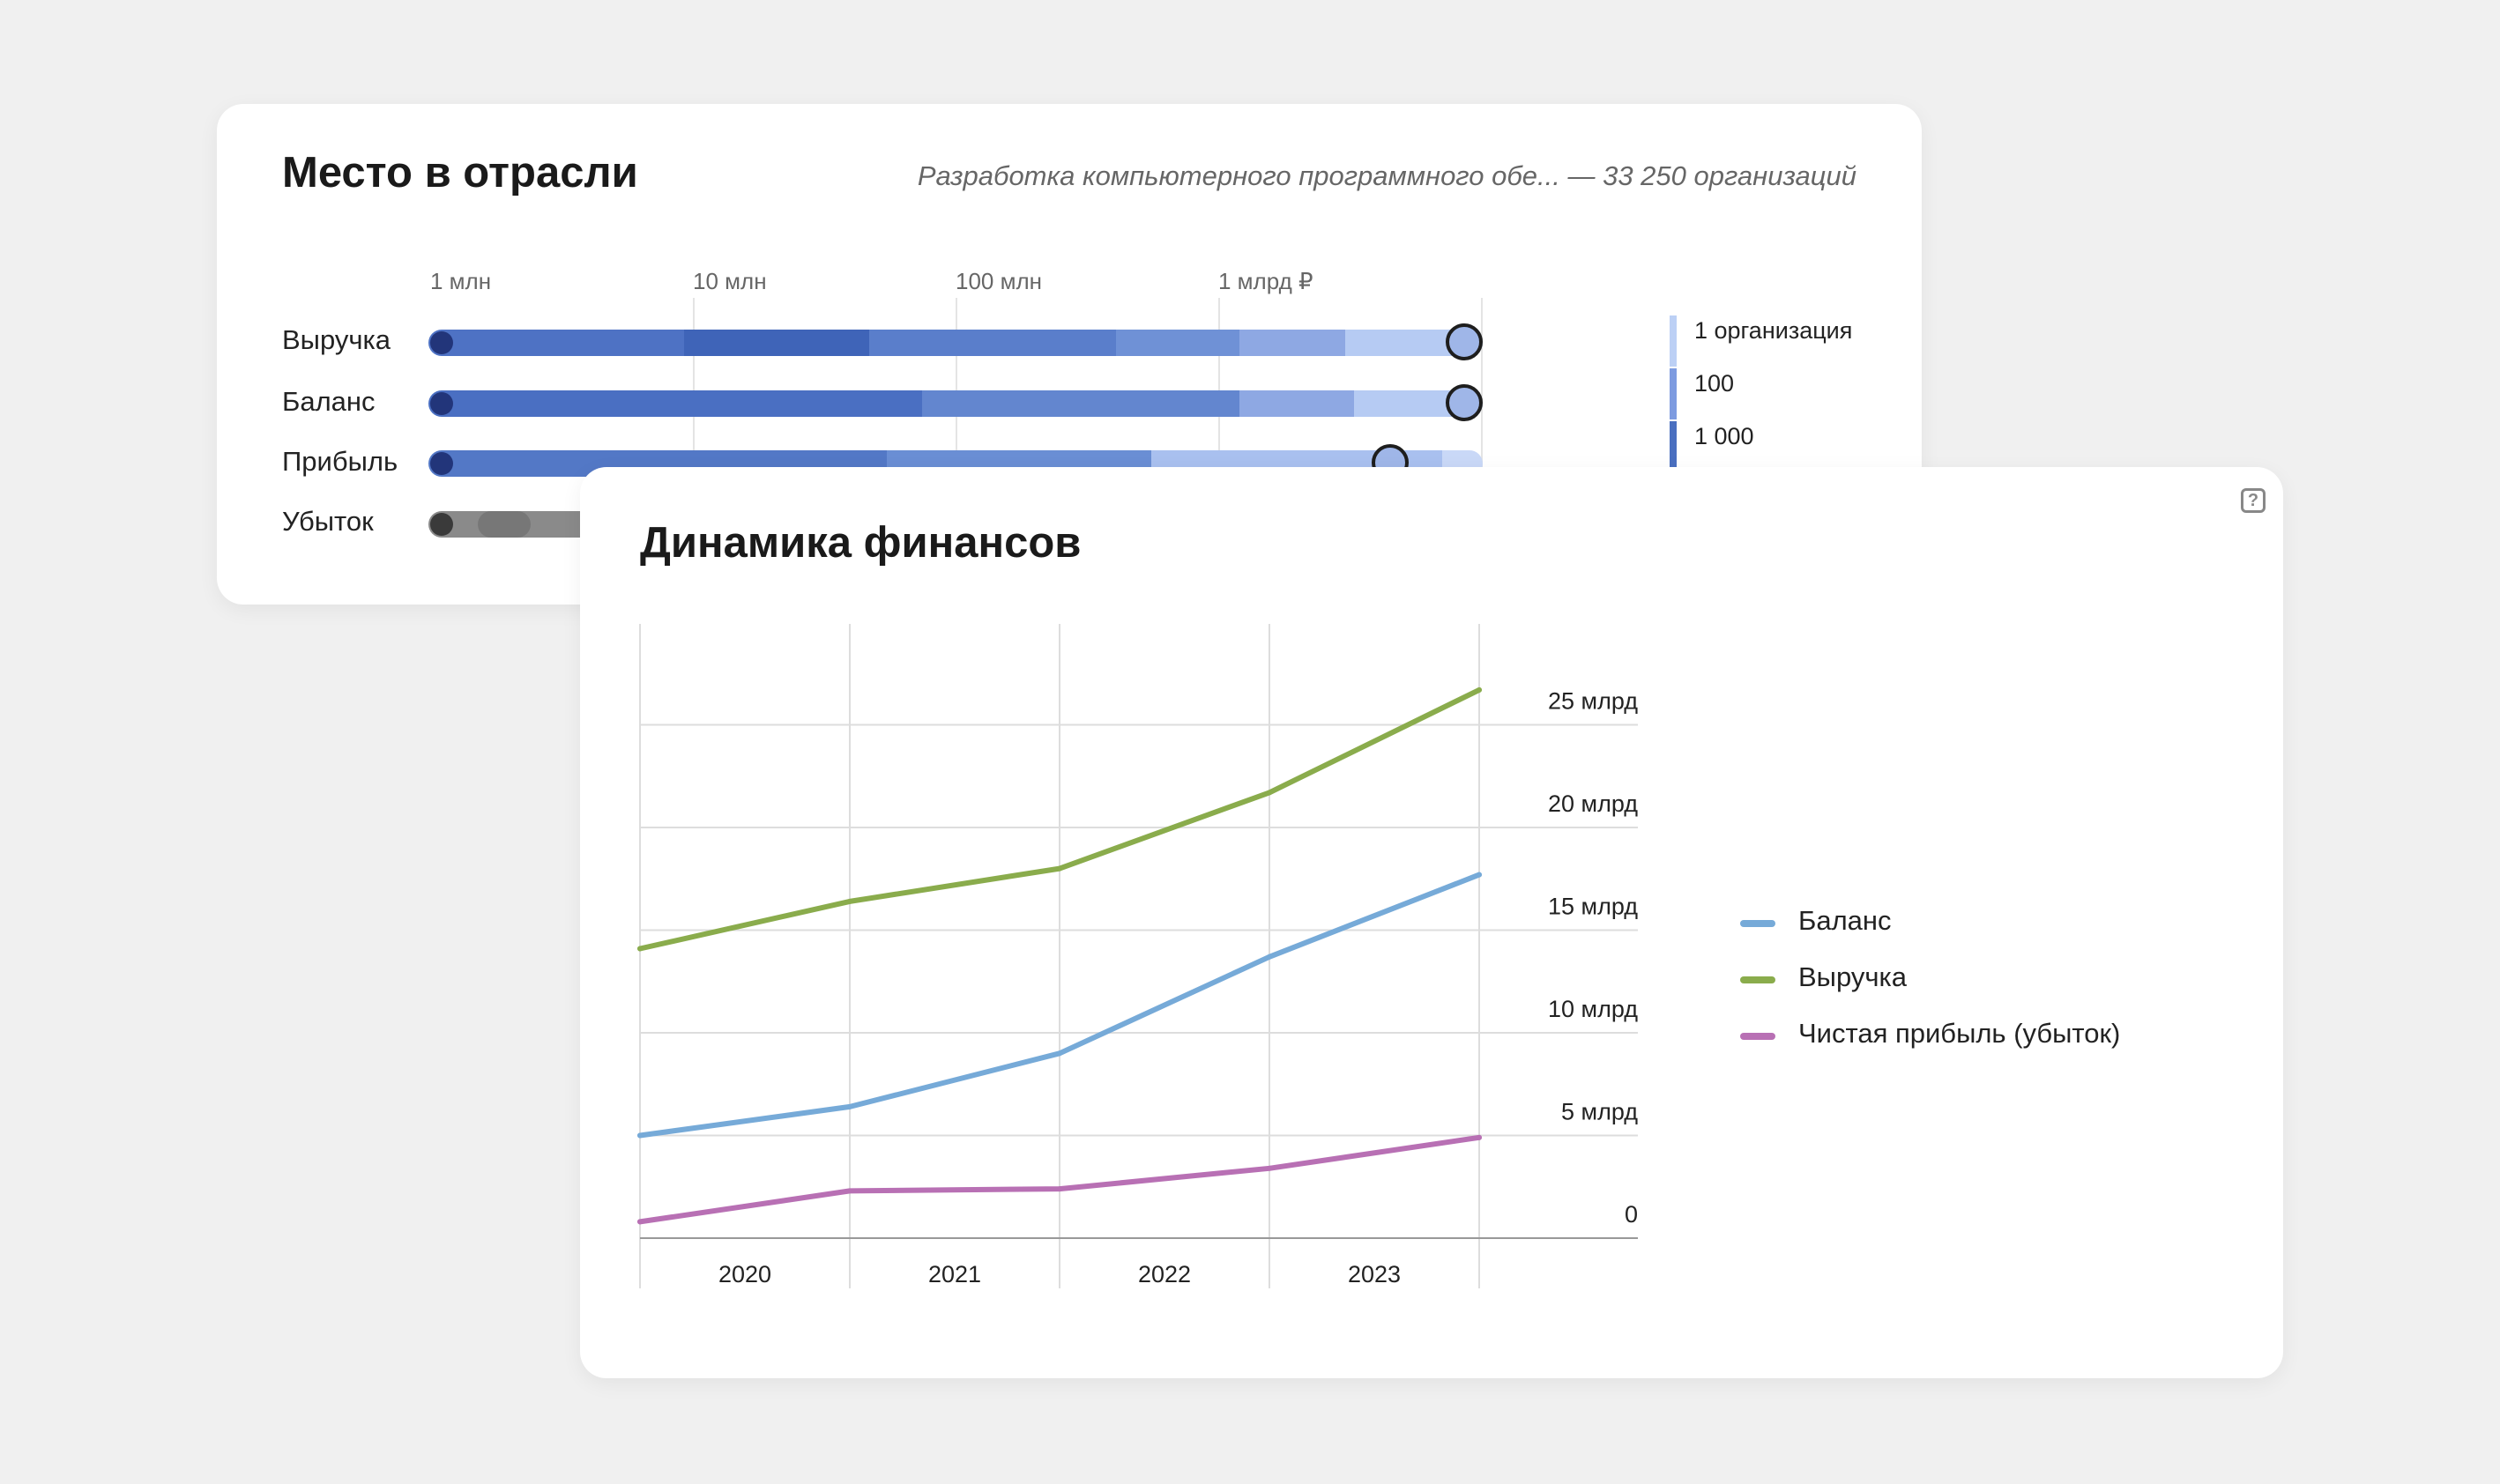 This screenshot has width=2500, height=1484. Describe the element at coordinates (955, 1274) in the screenshot. I see `x-tick-label: 2021` at that location.